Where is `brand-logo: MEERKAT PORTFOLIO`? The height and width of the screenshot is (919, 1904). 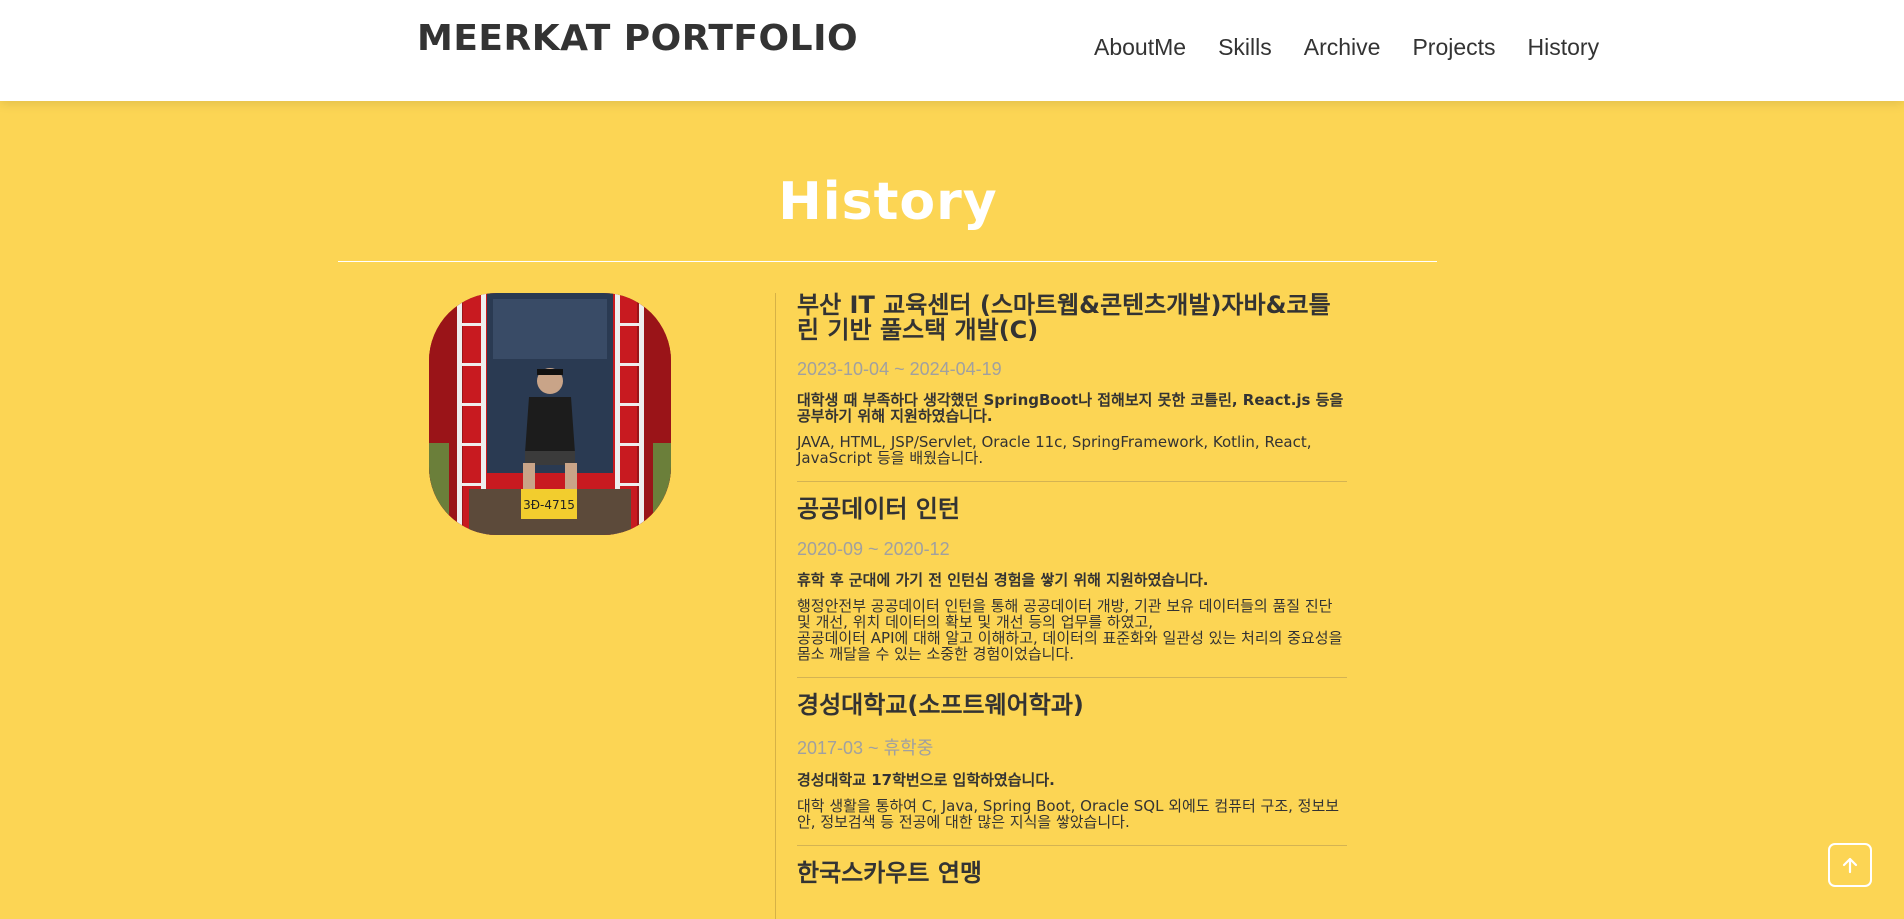 brand-logo: MEERKAT PORTFOLIO is located at coordinates (637, 38).